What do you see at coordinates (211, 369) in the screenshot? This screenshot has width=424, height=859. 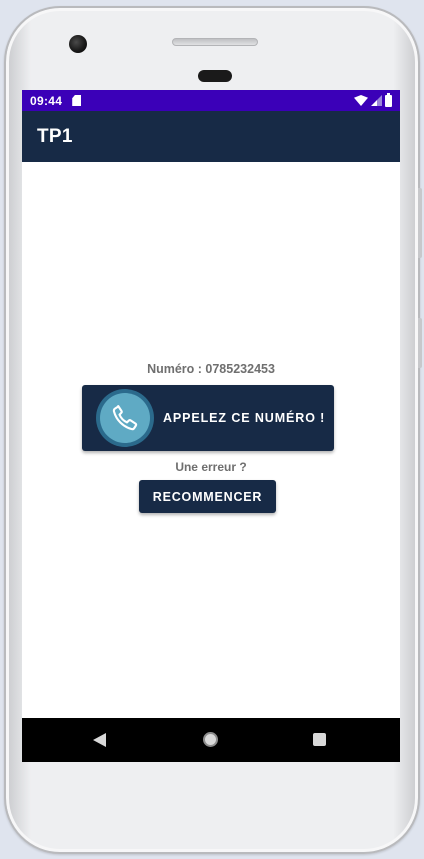 I see `phone-number-label: Numéro : 0785232453` at bounding box center [211, 369].